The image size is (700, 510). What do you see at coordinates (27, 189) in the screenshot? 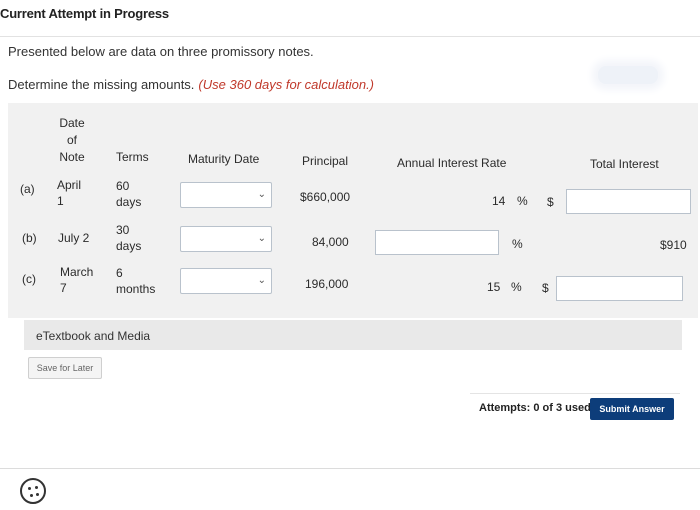
I see `row-a-label: (a)` at bounding box center [27, 189].